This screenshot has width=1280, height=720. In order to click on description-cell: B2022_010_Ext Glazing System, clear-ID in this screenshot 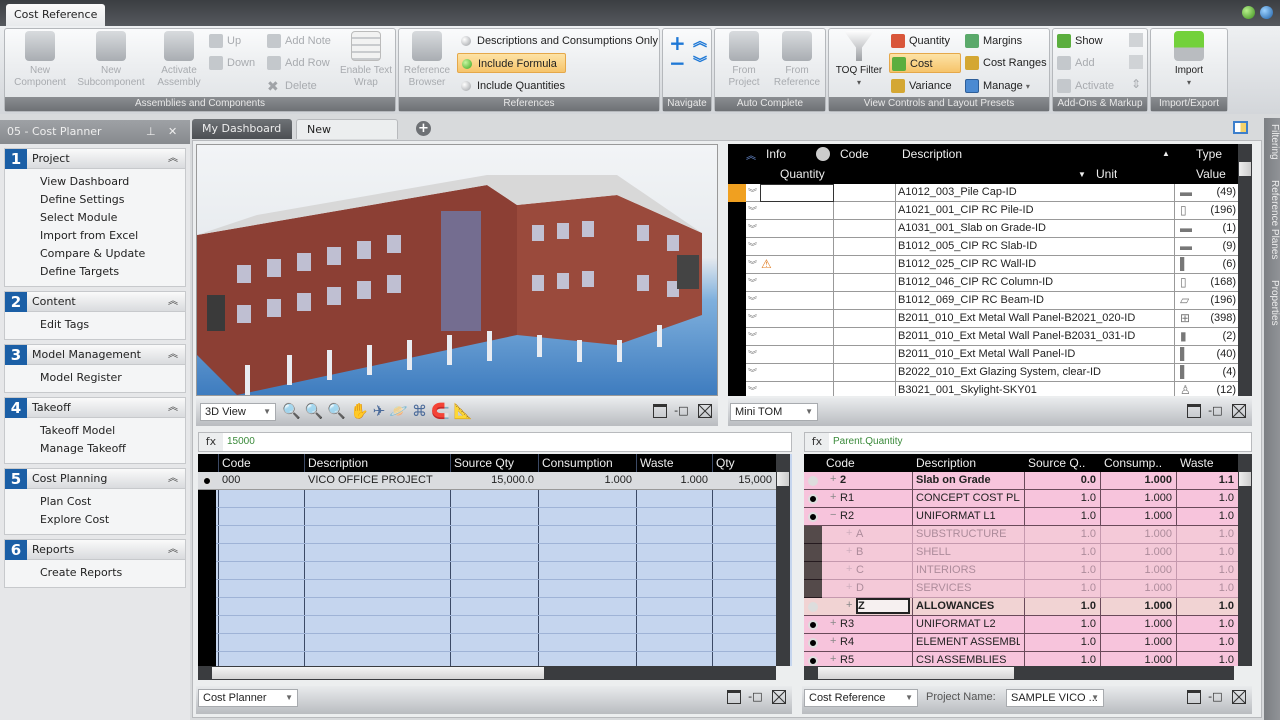, I will do `click(1036, 372)`.